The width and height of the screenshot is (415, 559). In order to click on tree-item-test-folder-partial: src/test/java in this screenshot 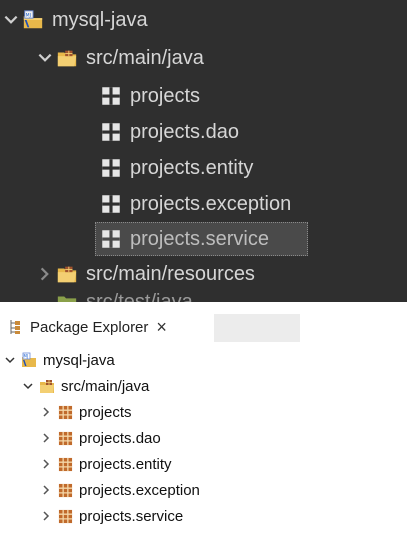, I will do `click(124, 297)`.